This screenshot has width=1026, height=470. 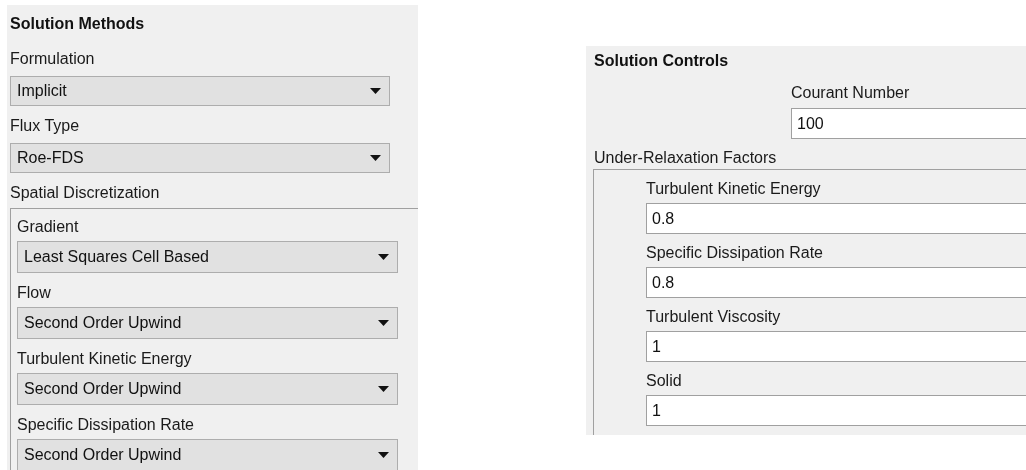 I want to click on field-label: Flux Type, so click(x=45, y=125).